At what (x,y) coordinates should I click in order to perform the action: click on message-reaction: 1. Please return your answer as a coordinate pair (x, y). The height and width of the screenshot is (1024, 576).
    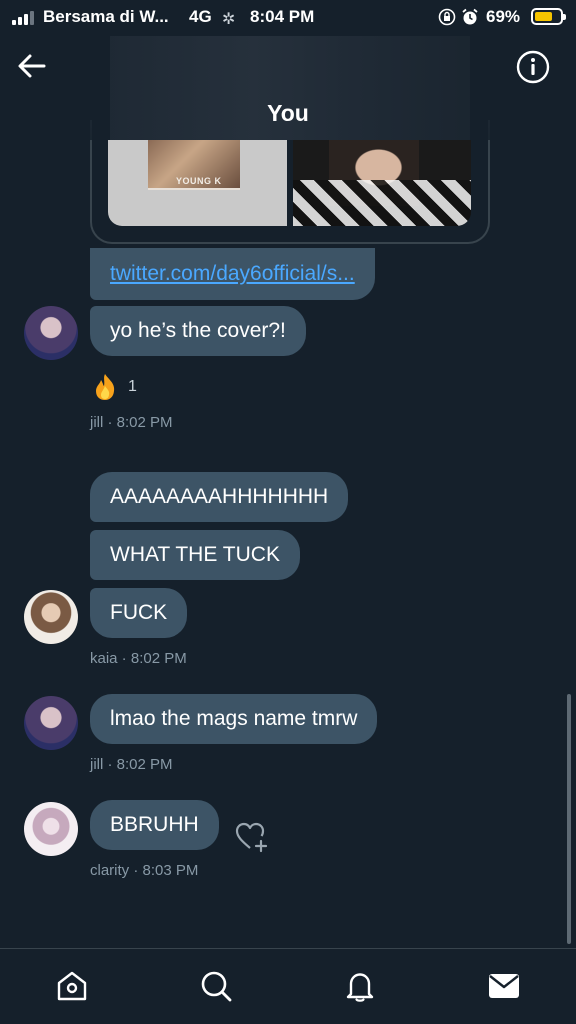
    Looking at the image, I should click on (113, 387).